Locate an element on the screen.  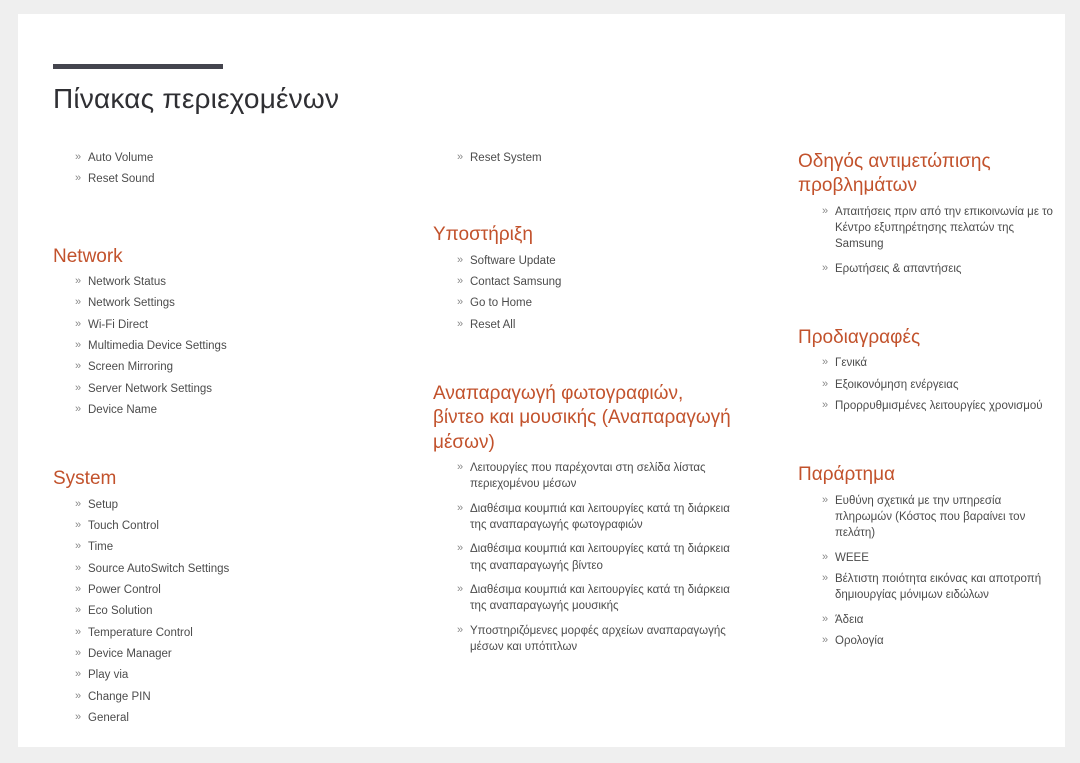
toc-entry-label: Eco Solution is located at coordinates (120, 611).